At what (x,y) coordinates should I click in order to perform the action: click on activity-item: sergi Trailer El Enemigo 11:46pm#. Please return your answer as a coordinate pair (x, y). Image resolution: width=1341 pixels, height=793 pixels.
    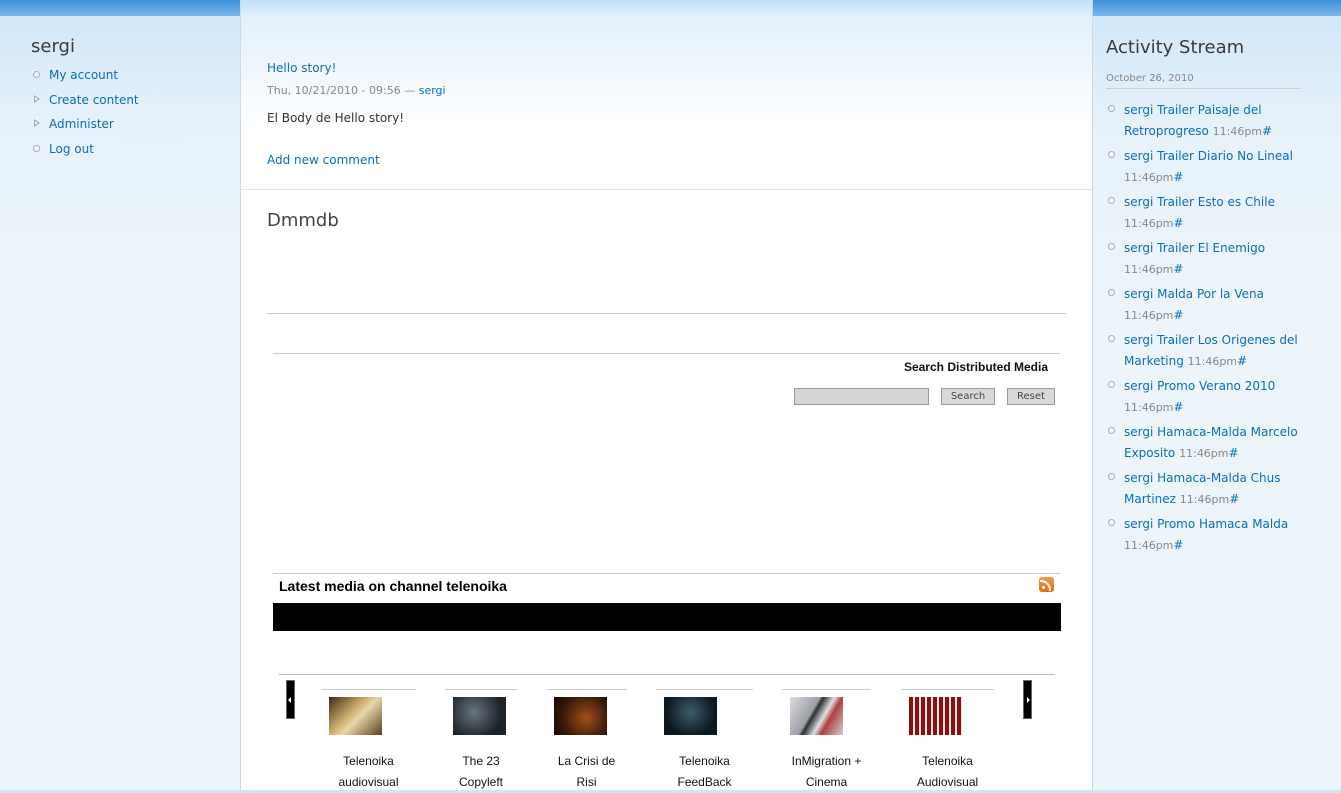
    Looking at the image, I should click on (1206, 259).